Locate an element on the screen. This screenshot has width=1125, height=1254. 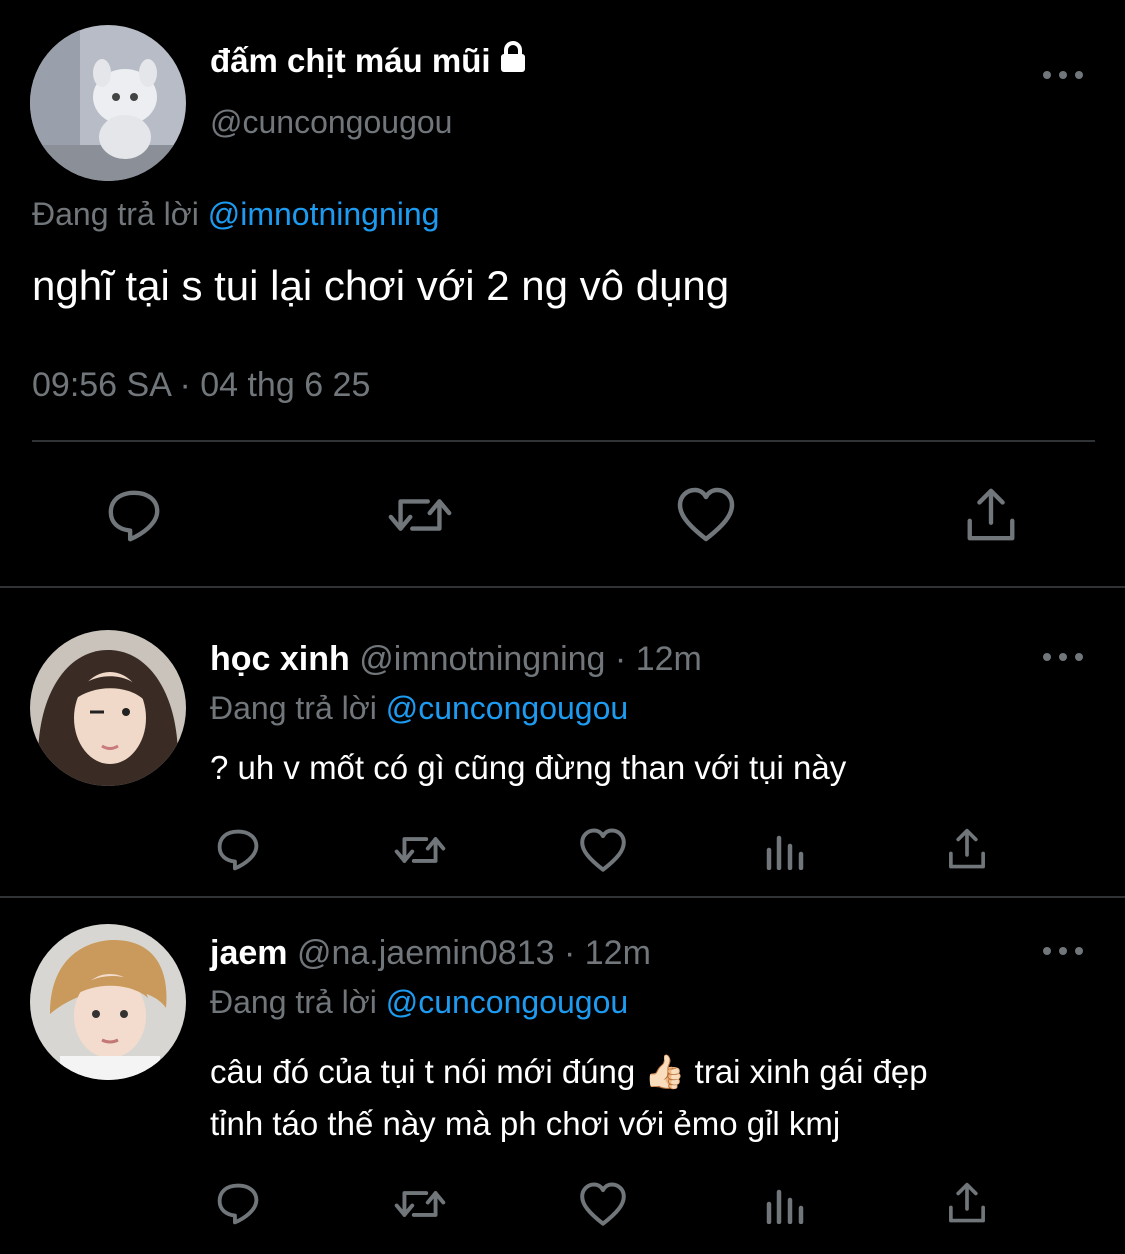
main-tweet-text: nghĩ tại s tui lại chơi với 2 ng vô dụng is located at coordinates (381, 285).